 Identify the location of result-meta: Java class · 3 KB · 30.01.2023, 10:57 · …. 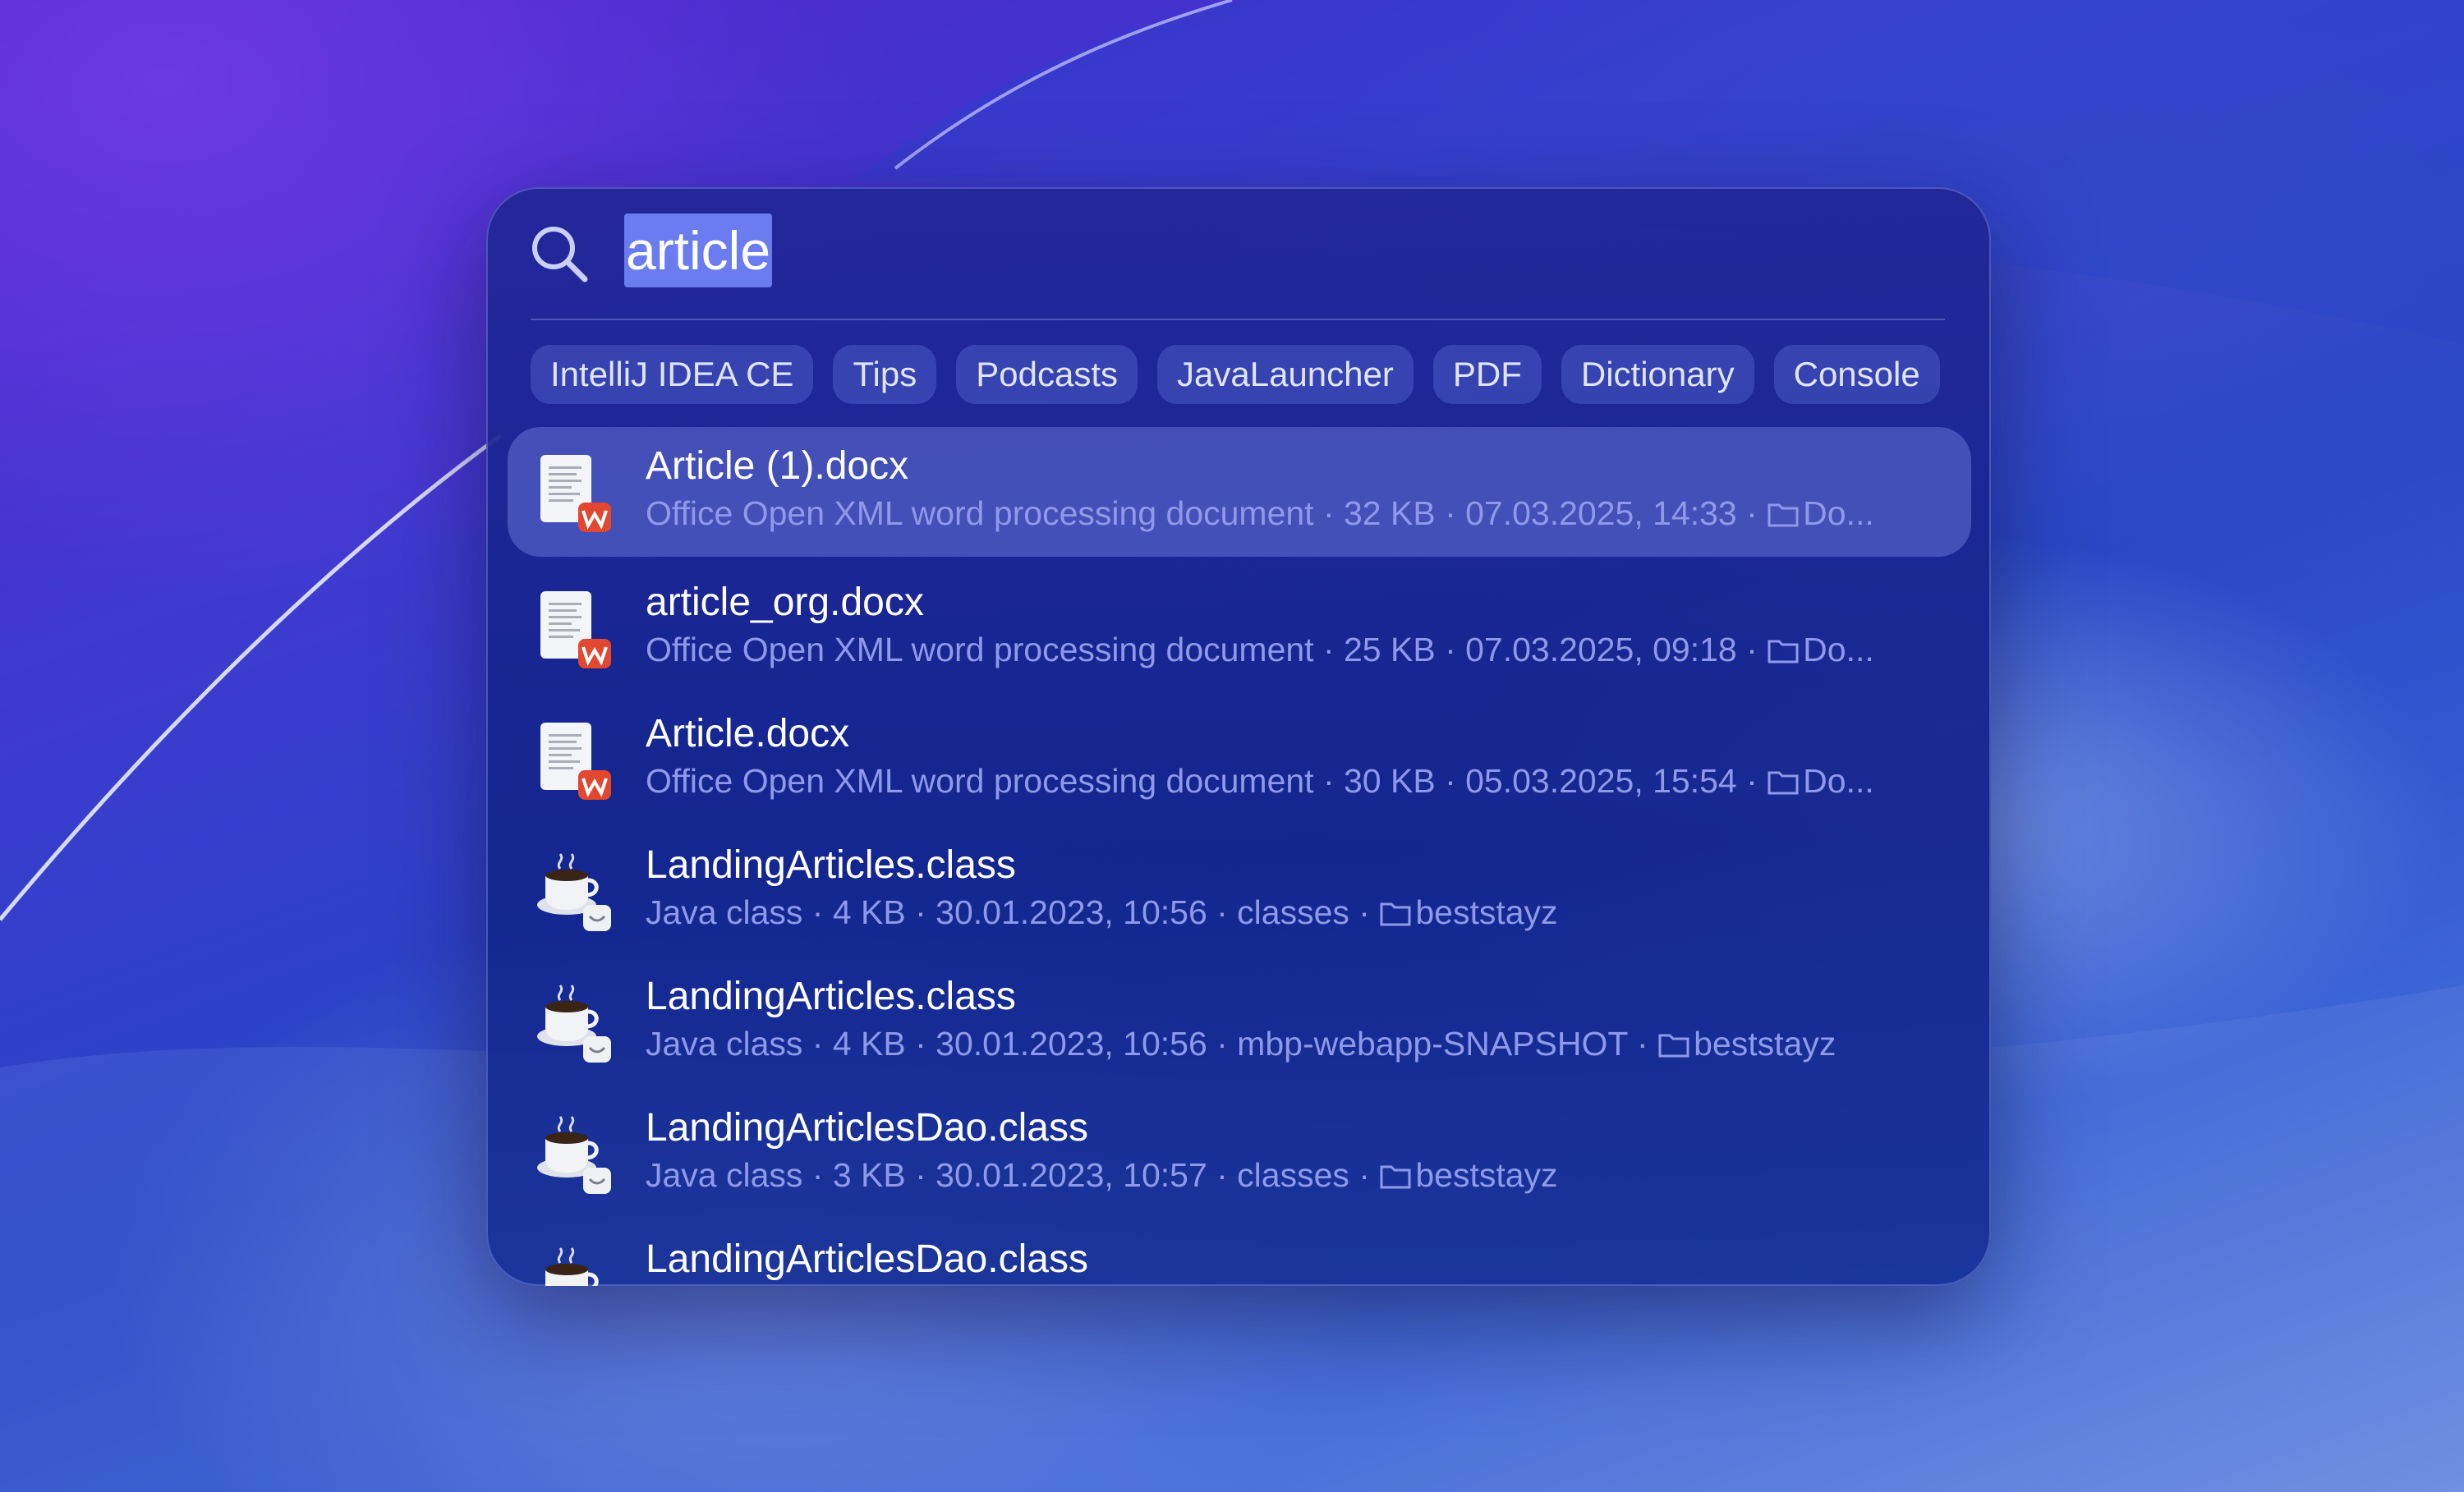
(1102, 1175).